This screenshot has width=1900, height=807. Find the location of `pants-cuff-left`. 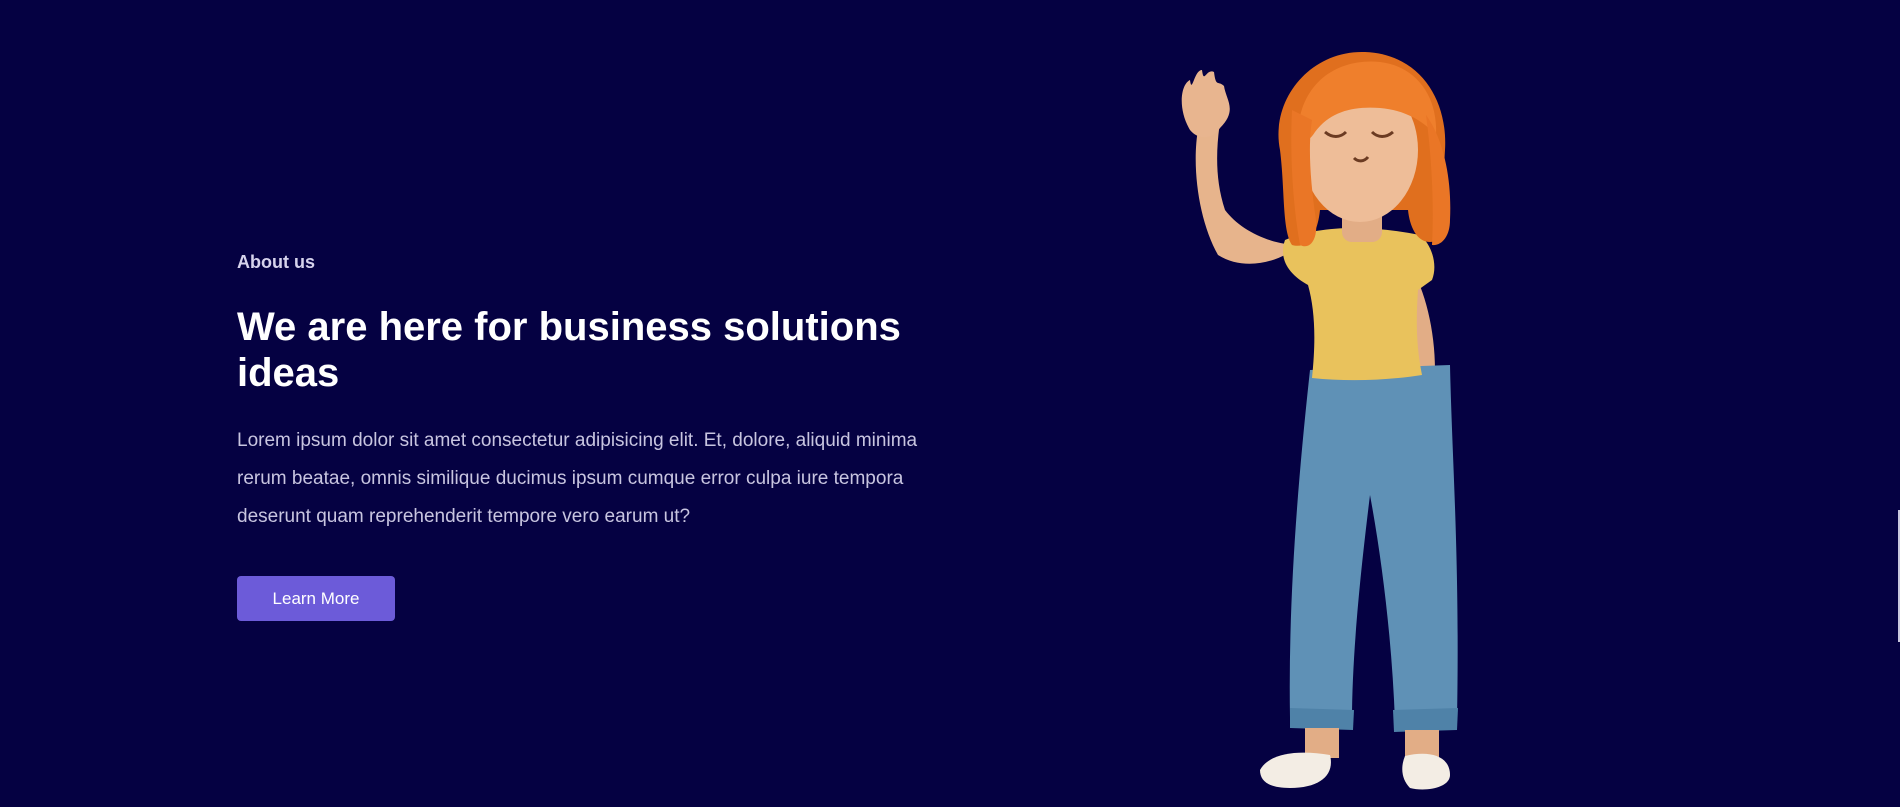

pants-cuff-left is located at coordinates (1322, 719).